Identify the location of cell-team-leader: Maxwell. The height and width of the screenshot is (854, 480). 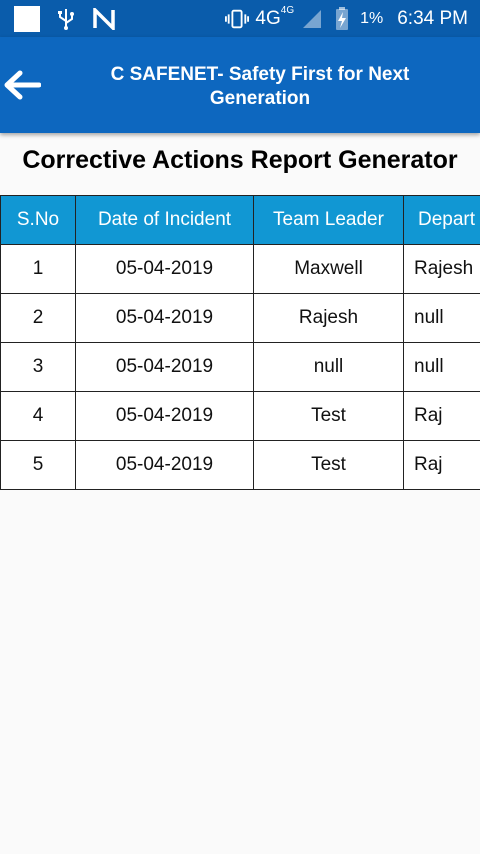
(328, 269).